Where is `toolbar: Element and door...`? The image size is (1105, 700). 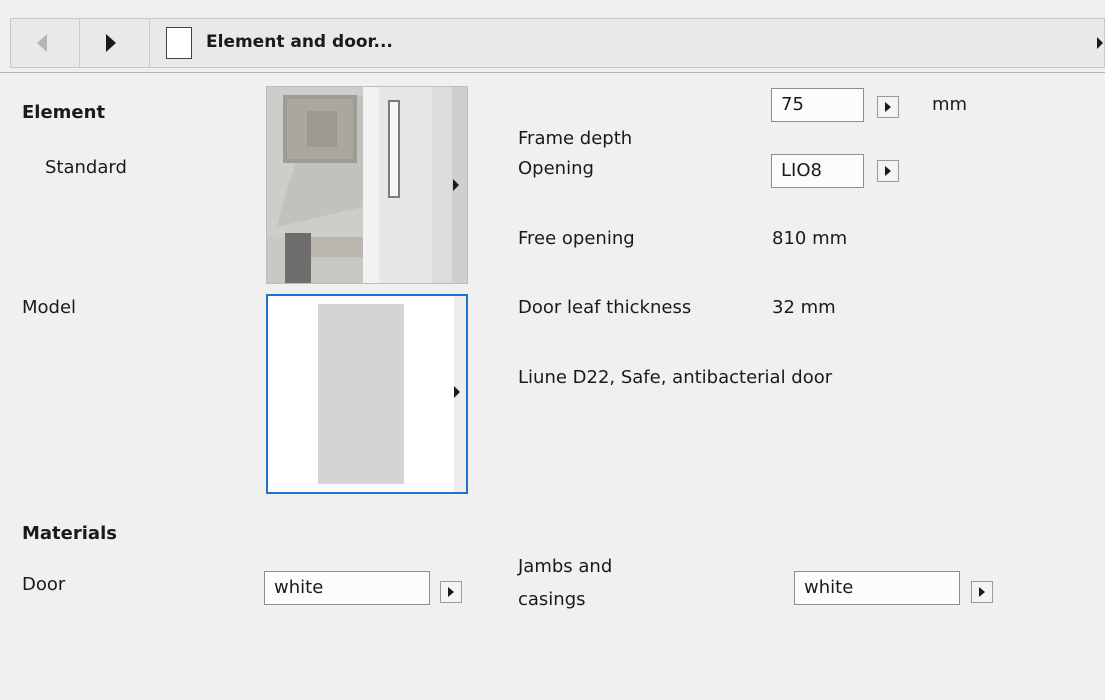
toolbar: Element and door... is located at coordinates (557, 43).